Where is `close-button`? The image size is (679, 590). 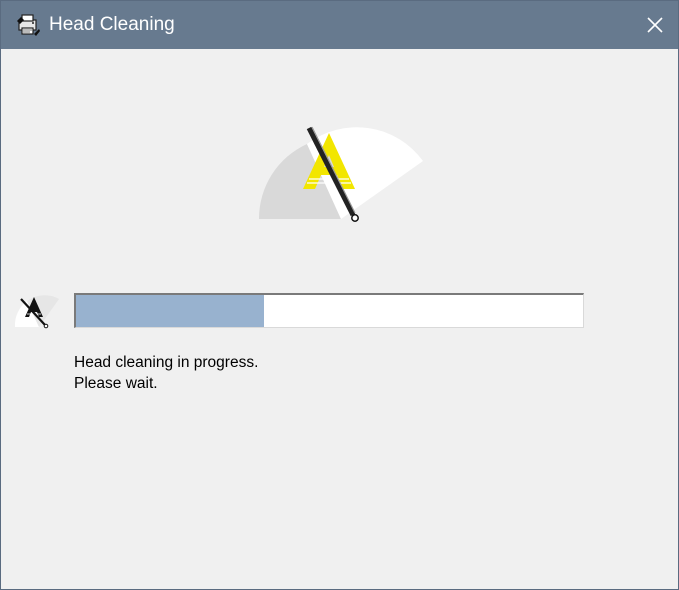
close-button is located at coordinates (655, 25).